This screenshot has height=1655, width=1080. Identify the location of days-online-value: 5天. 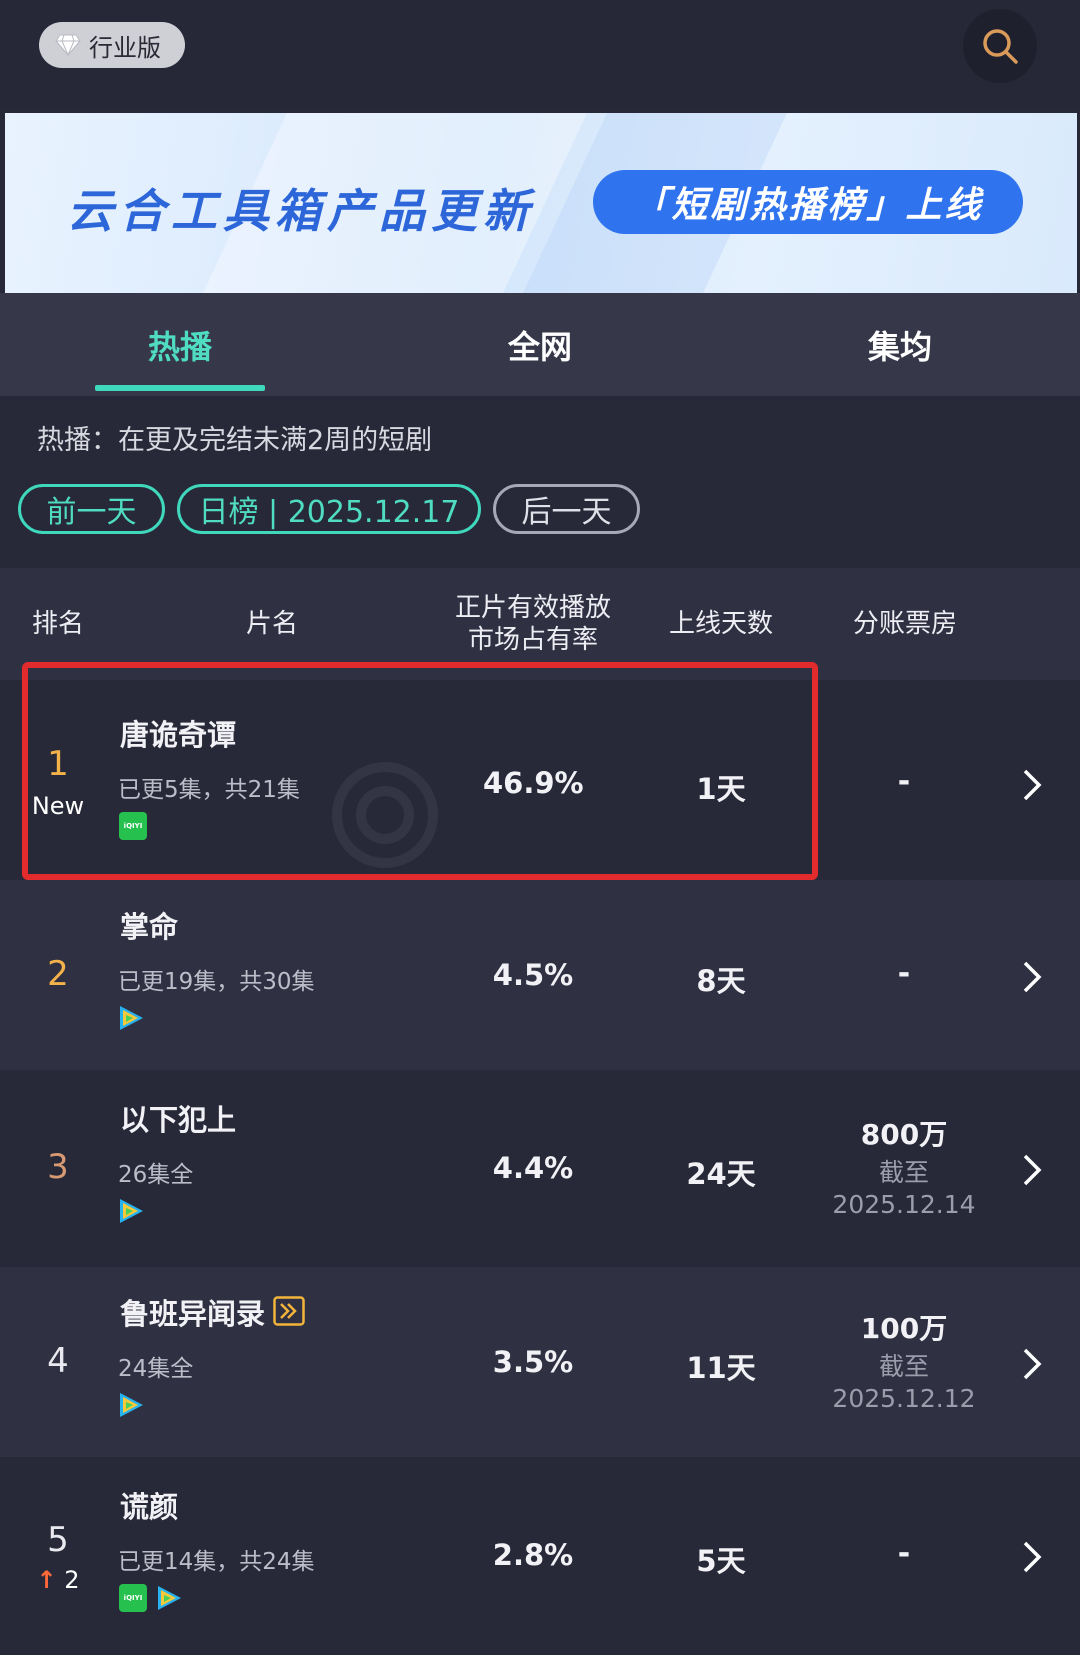
(721, 1561).